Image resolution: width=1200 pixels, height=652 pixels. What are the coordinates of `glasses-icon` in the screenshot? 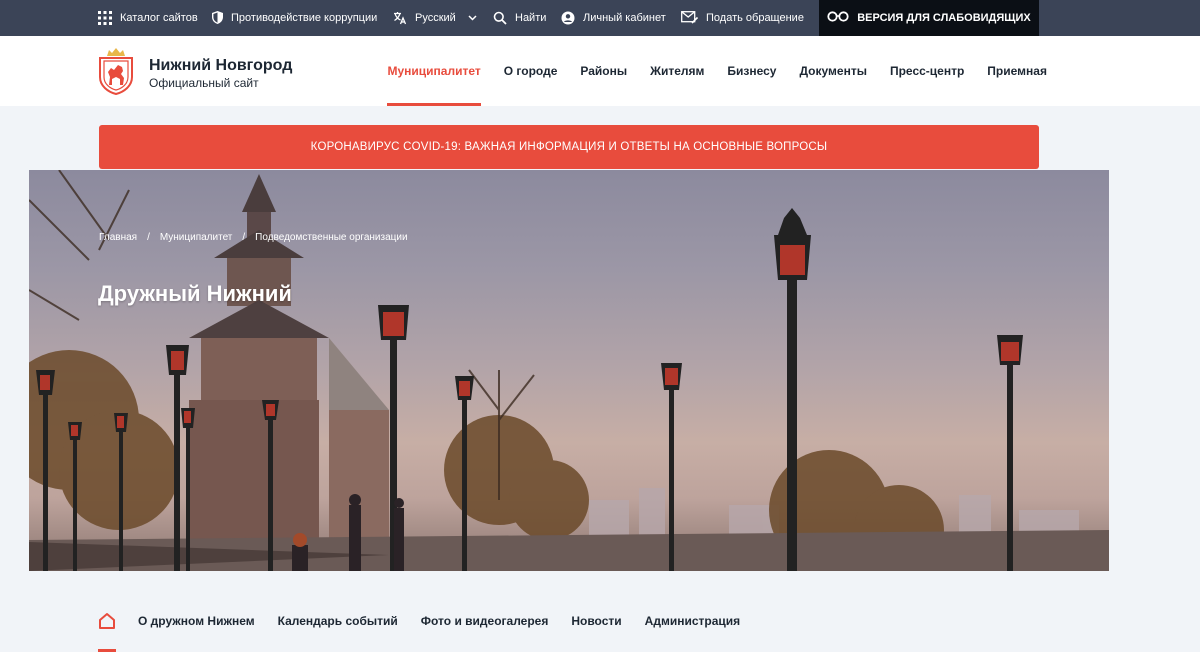 It's located at (838, 18).